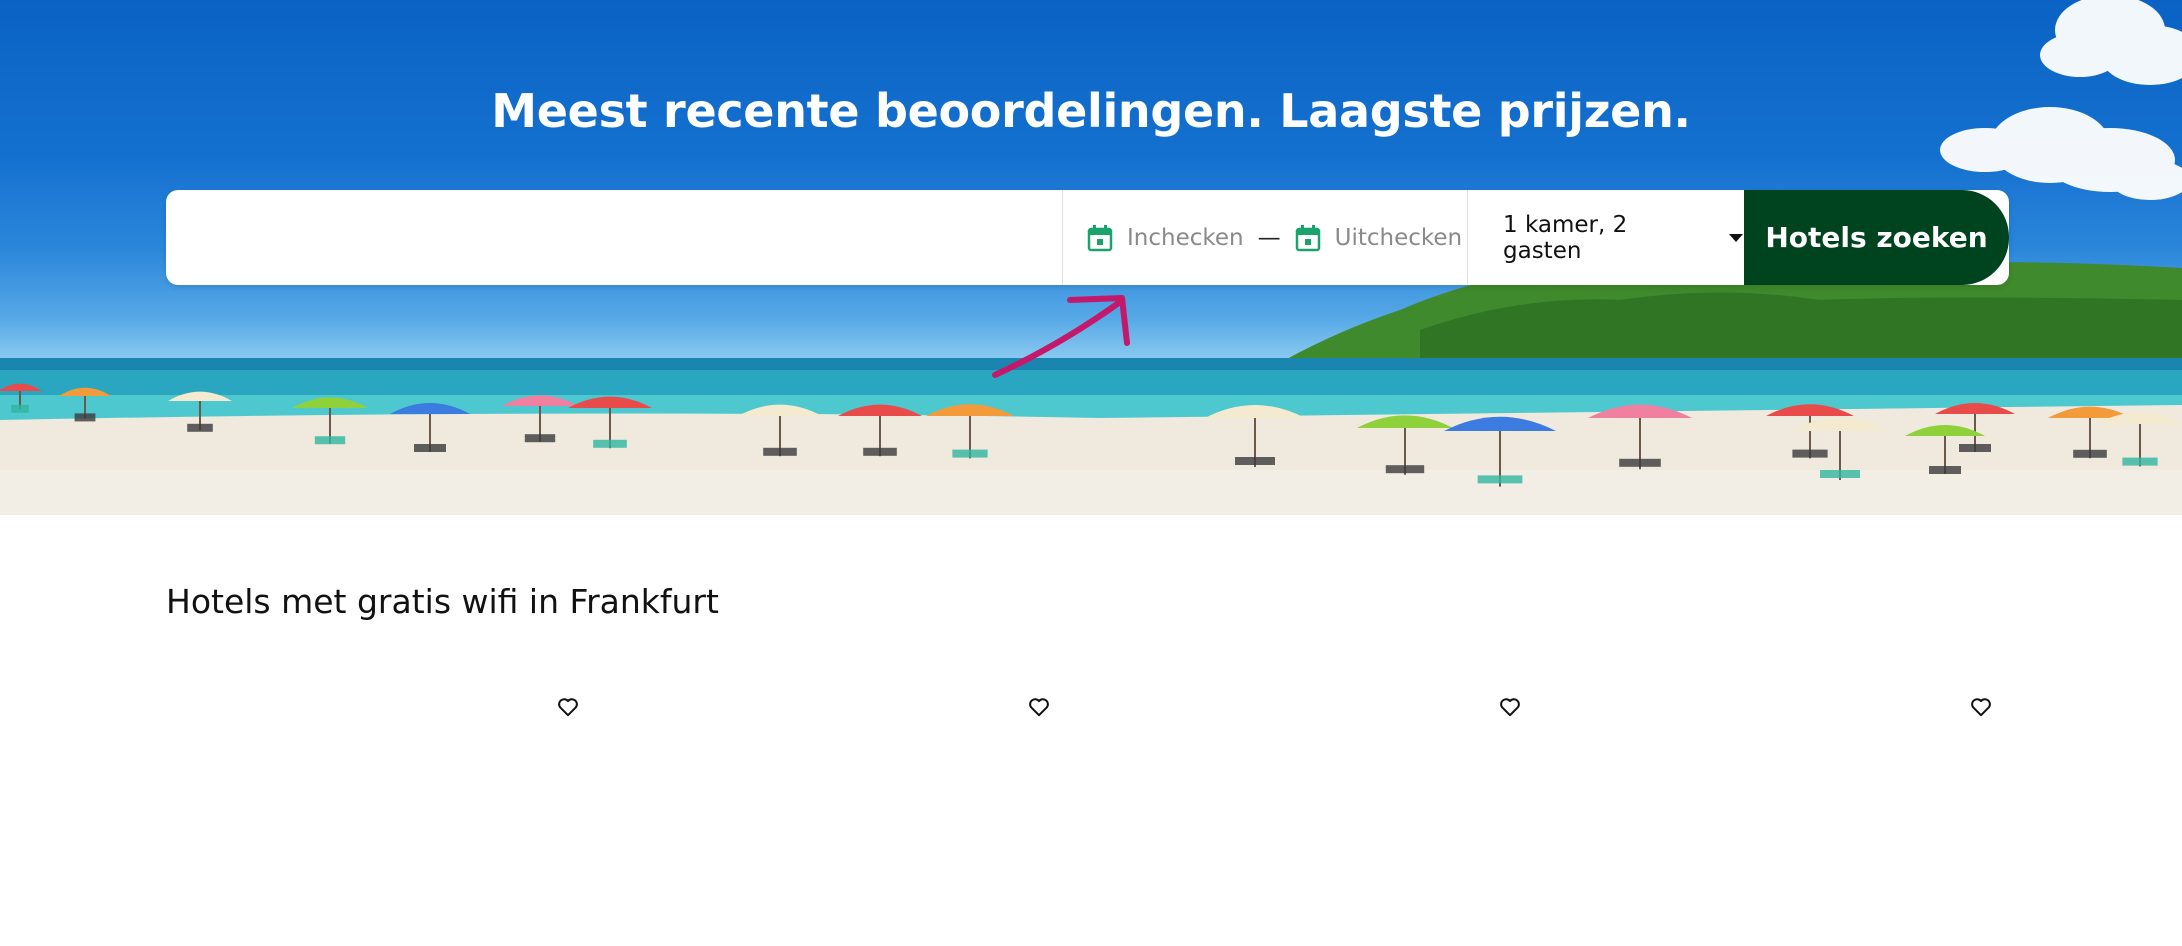 The height and width of the screenshot is (946, 2182). Describe the element at coordinates (1565, 237) in the screenshot. I see `guests-label: 1 kamer, 2 gasten` at that location.